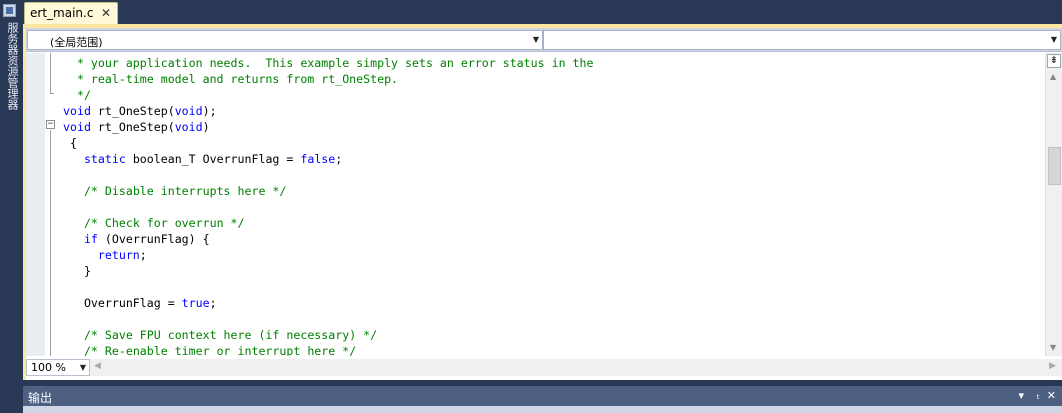 This screenshot has width=1062, height=413. I want to click on code-line: /* Disable interrupts here */, so click(174, 191).